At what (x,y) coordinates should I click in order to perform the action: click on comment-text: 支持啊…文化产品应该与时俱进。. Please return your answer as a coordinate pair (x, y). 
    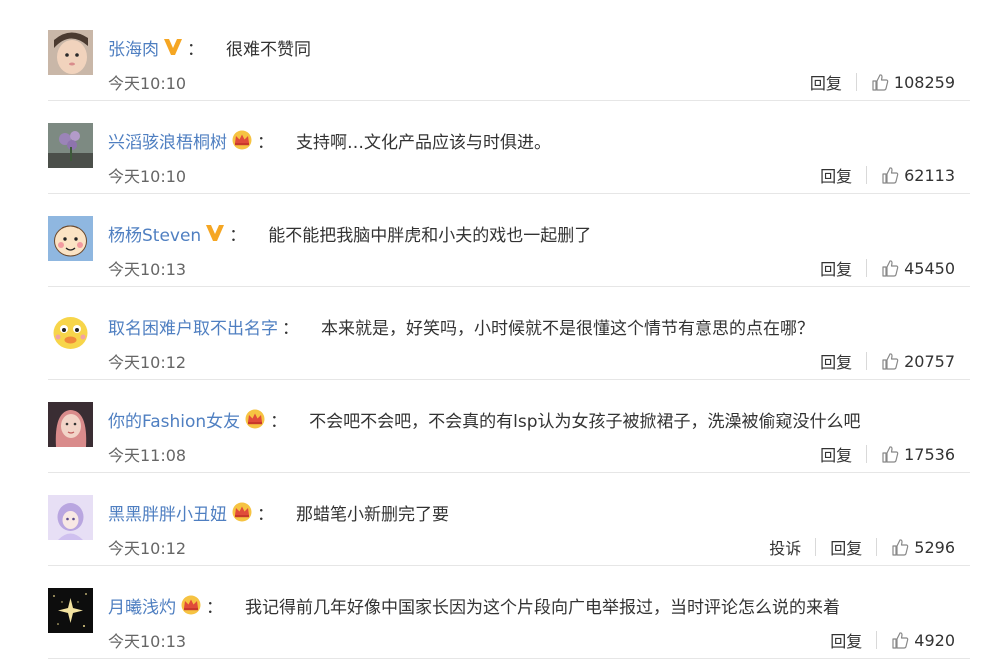
    Looking at the image, I should click on (423, 142).